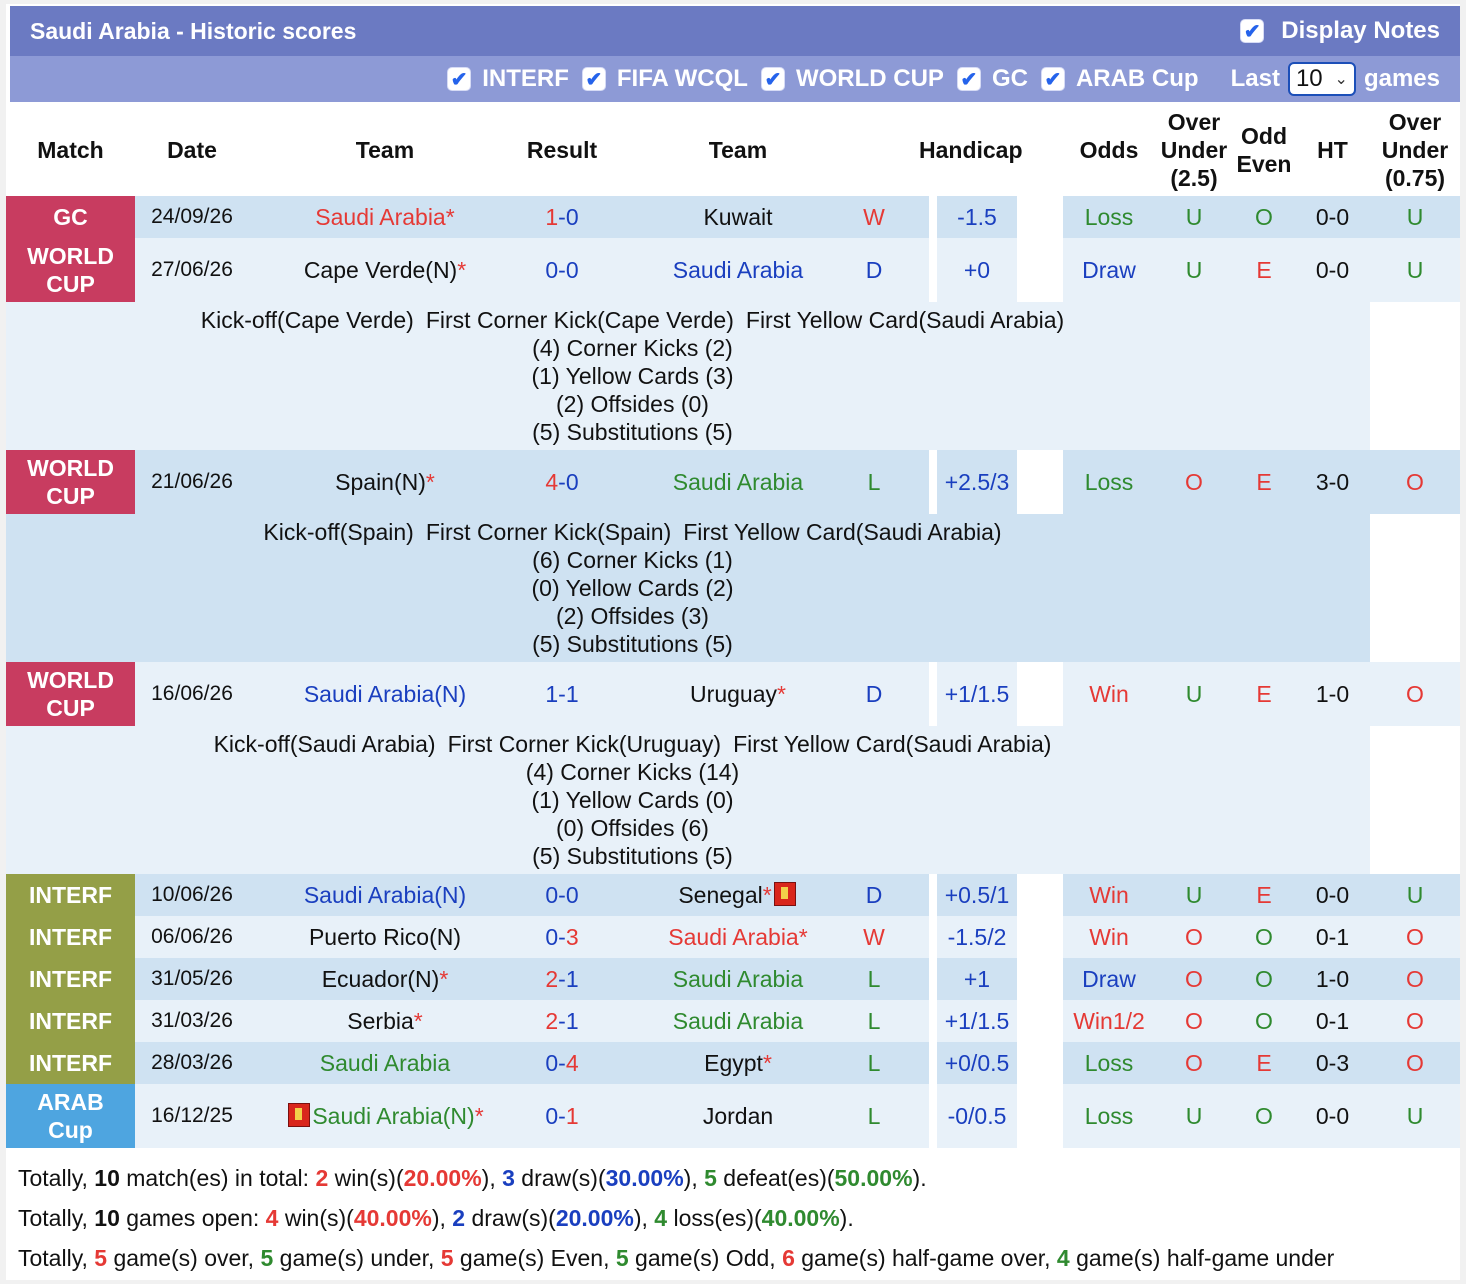 This screenshot has width=1466, height=1284. What do you see at coordinates (1194, 270) in the screenshot?
I see `over-under: U` at bounding box center [1194, 270].